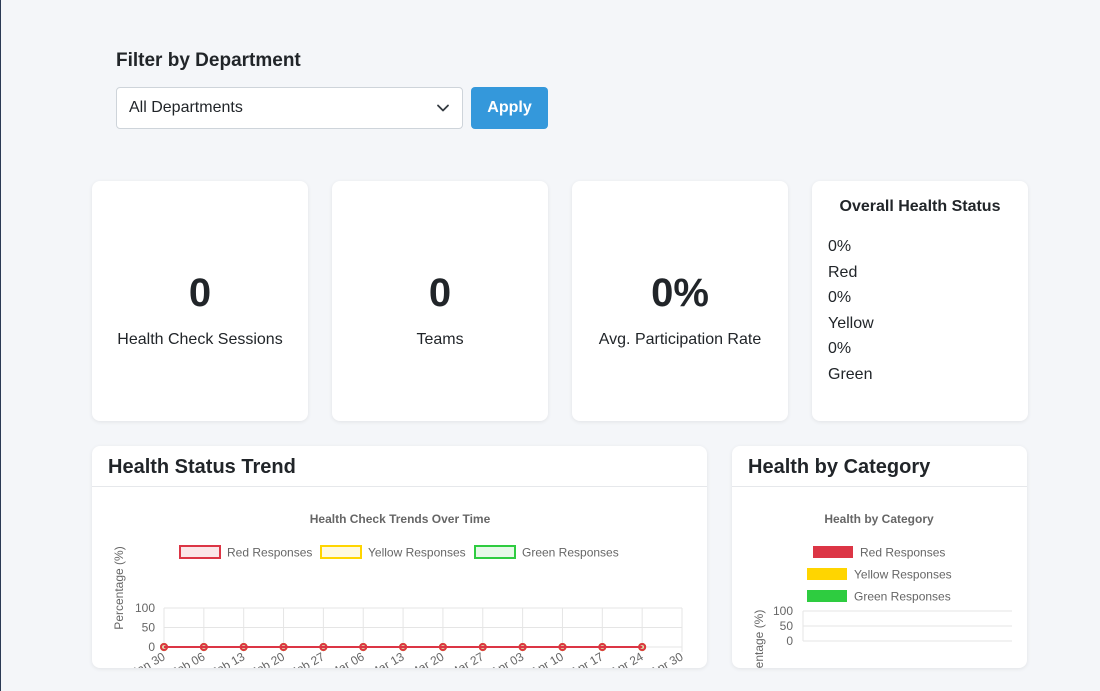 This screenshot has height=691, width=1100. What do you see at coordinates (879, 466) in the screenshot?
I see `category-panel-title: Health by Category` at bounding box center [879, 466].